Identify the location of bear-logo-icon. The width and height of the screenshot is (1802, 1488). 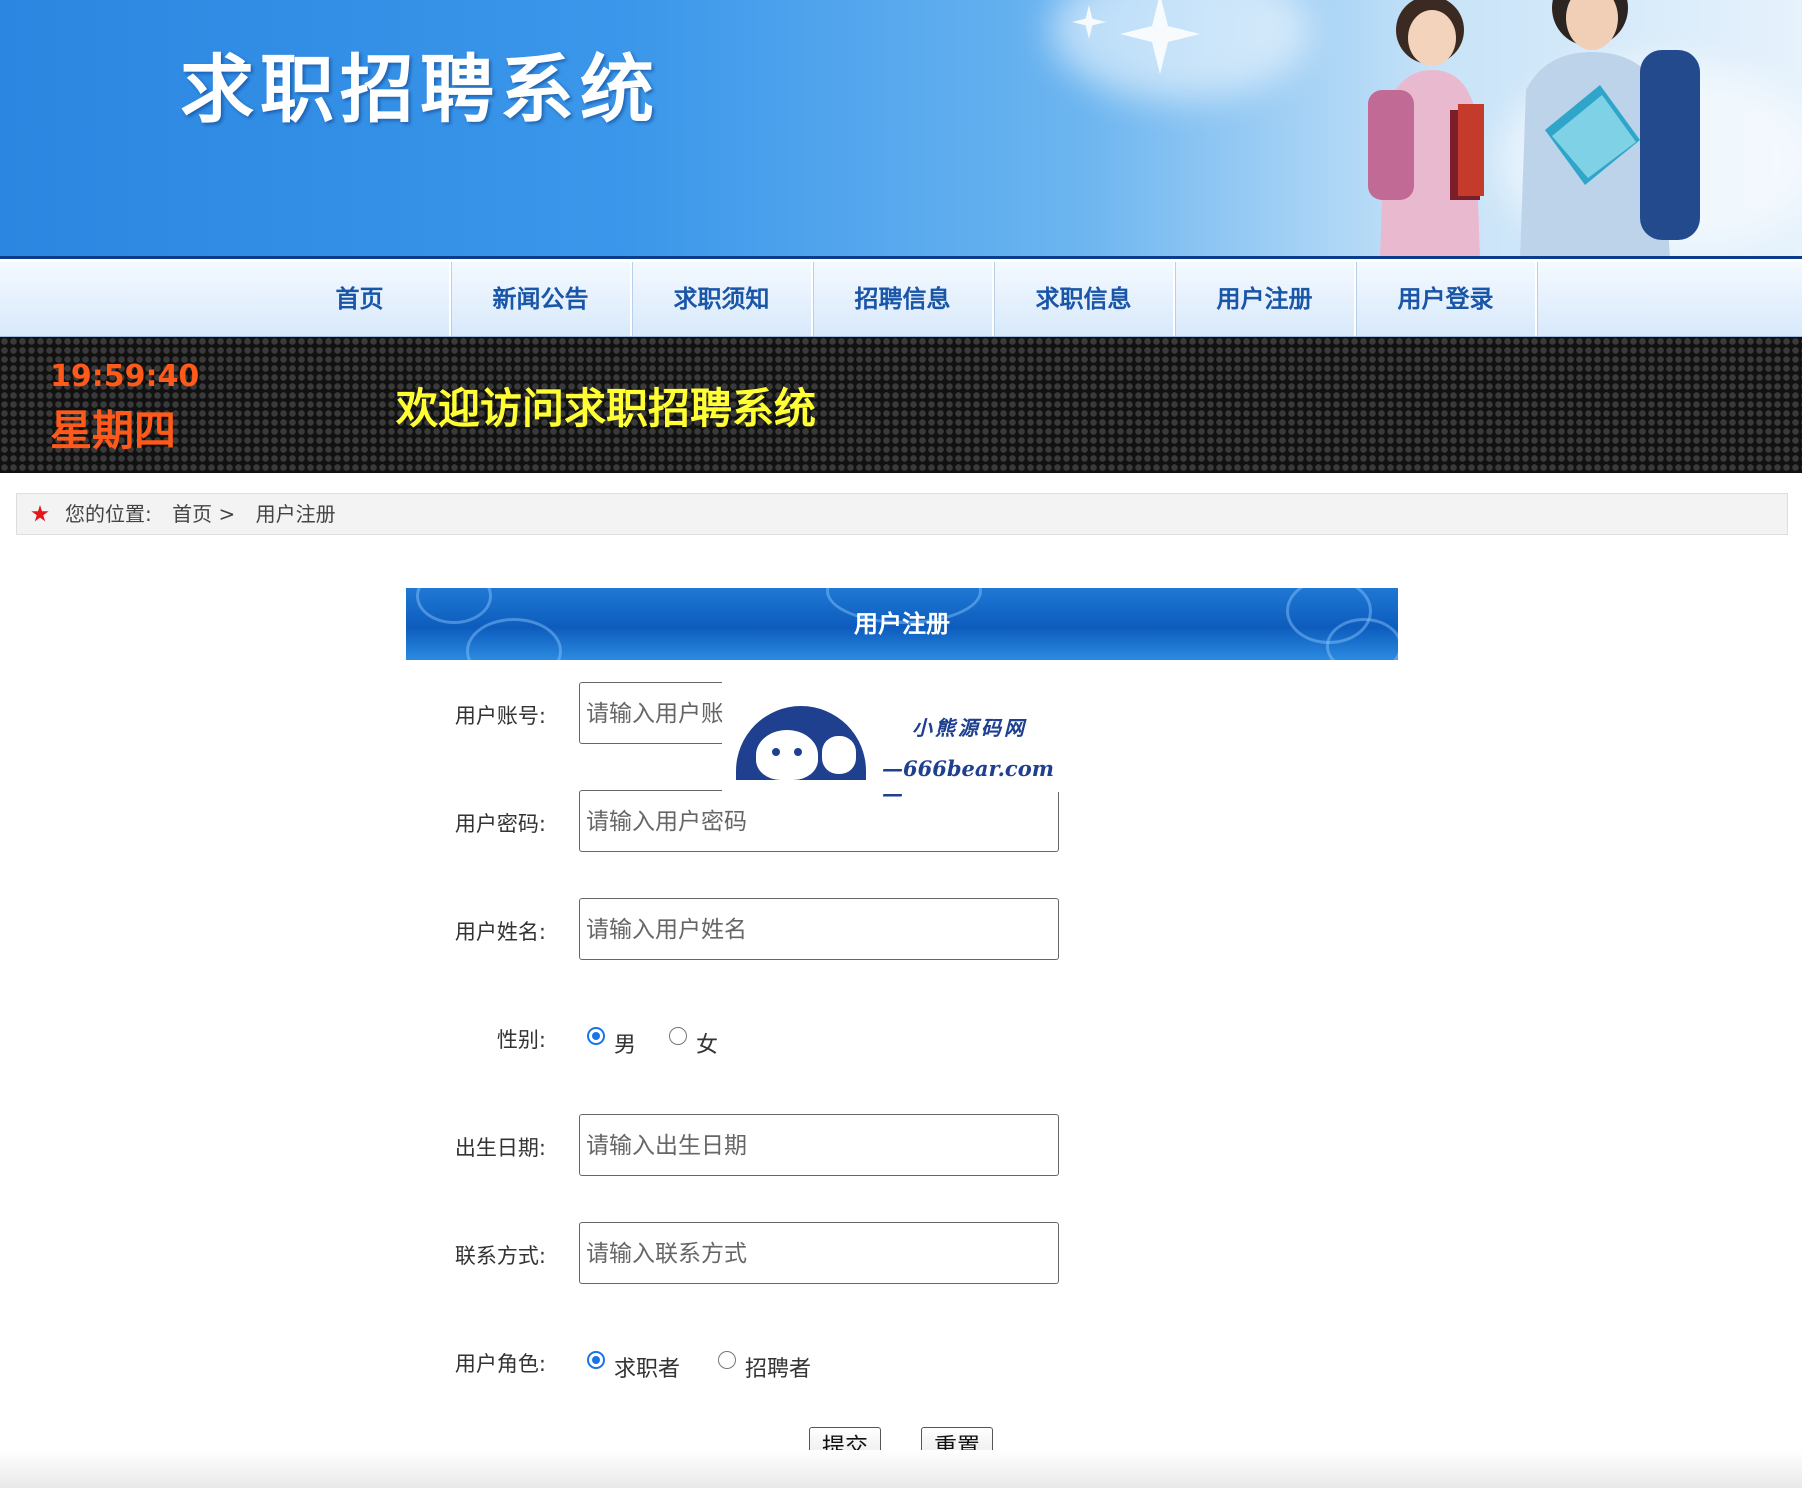
(801, 743).